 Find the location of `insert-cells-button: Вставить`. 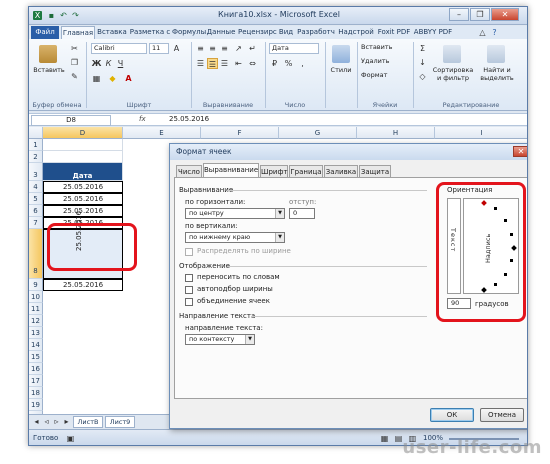

insert-cells-button: Вставить is located at coordinates (386, 47).